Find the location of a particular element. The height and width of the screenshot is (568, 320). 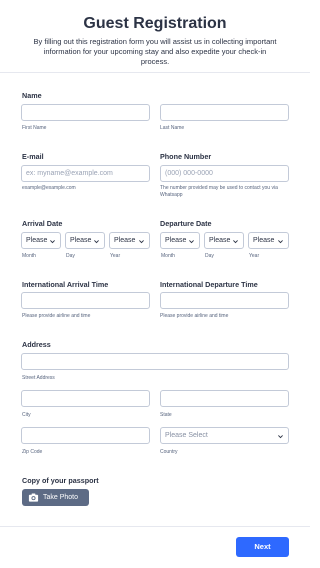

arrival-time-sublabel: Please provide airline and time is located at coordinates (56, 316).